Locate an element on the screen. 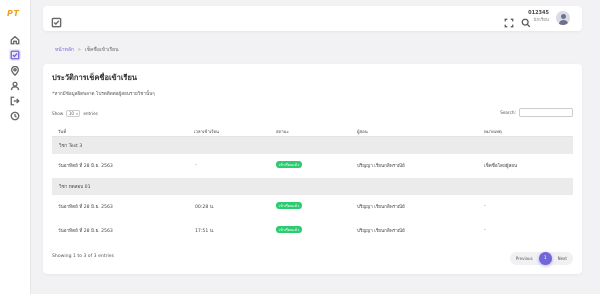 The width and height of the screenshot is (600, 294). cell-time: 00:28 น. is located at coordinates (205, 207).